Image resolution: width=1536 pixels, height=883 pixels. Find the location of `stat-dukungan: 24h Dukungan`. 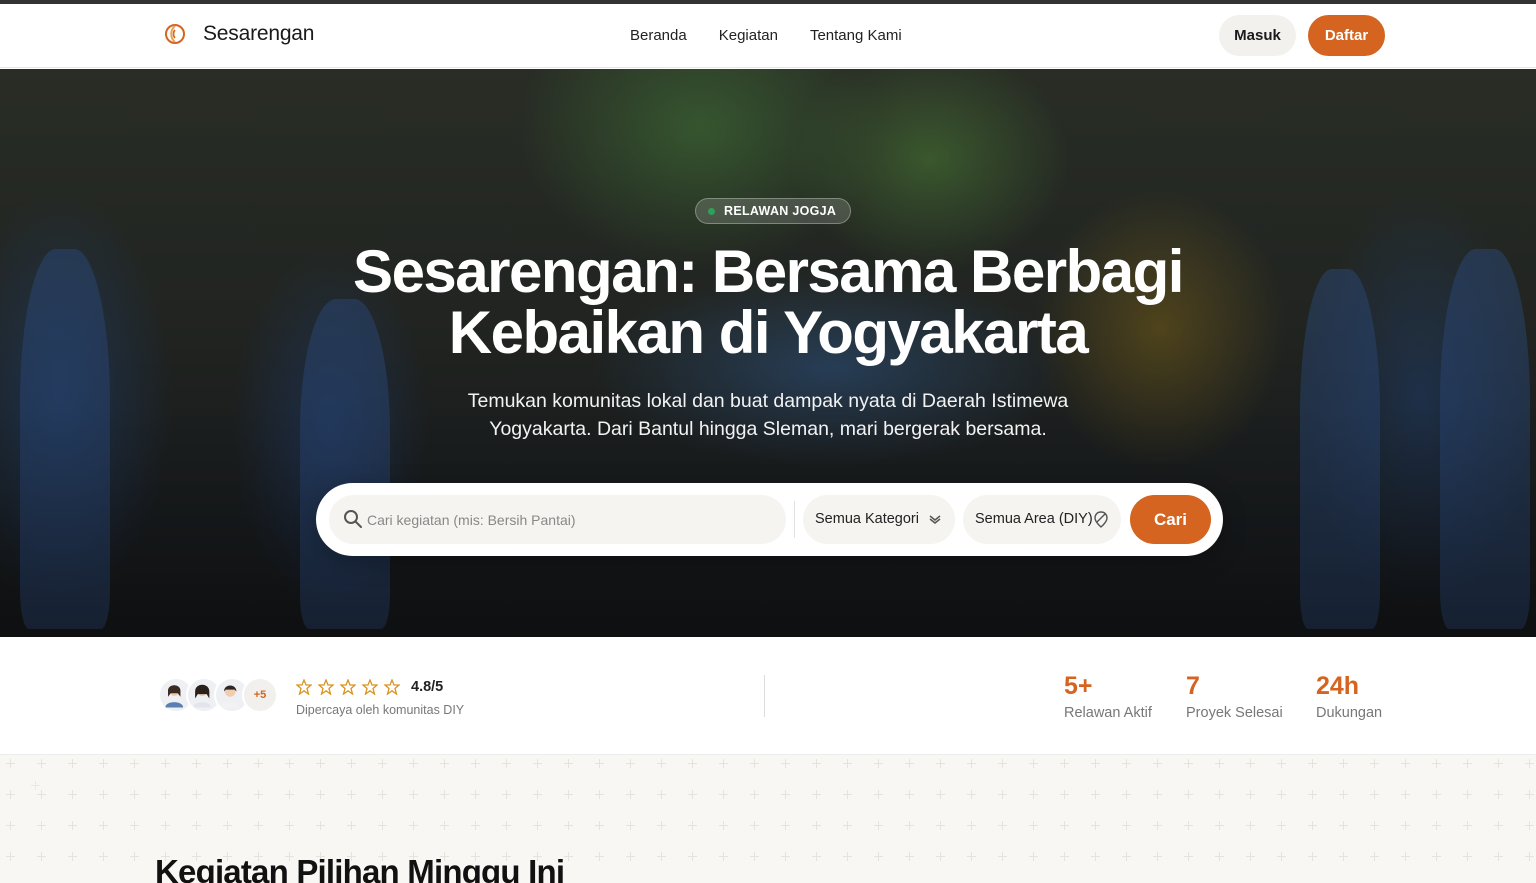

stat-dukungan: 24h Dukungan is located at coordinates (1349, 696).